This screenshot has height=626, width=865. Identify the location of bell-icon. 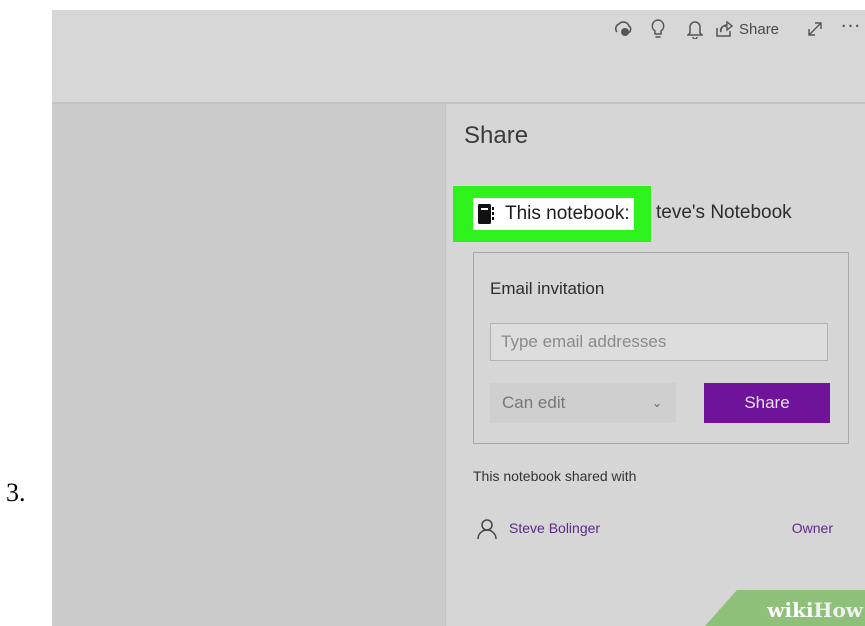
(695, 29).